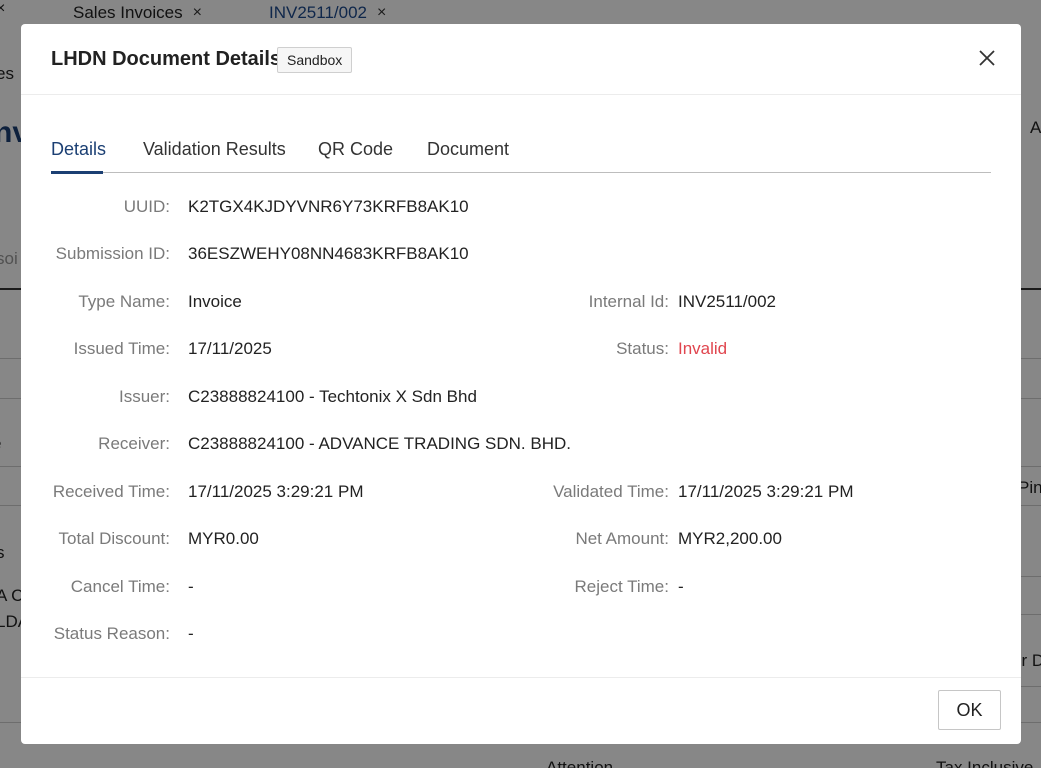 The image size is (1041, 768). I want to click on field-label: Validated Time, so click(609, 491).